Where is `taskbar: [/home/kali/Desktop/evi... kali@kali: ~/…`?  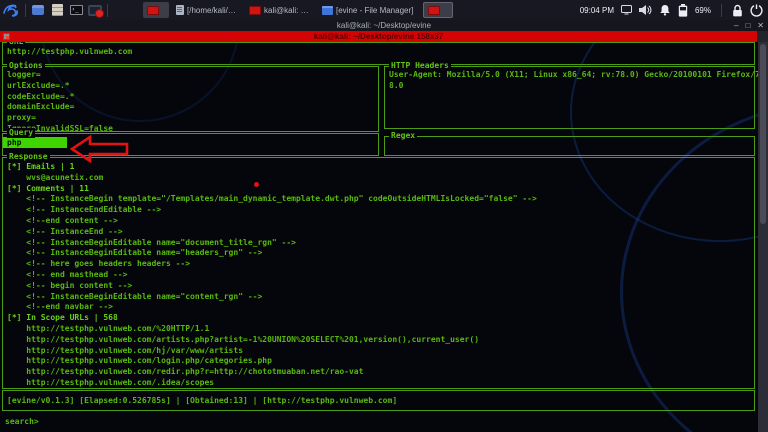 taskbar: [/home/kali/Desktop/evi... kali@kali: ~/… is located at coordinates (298, 10).